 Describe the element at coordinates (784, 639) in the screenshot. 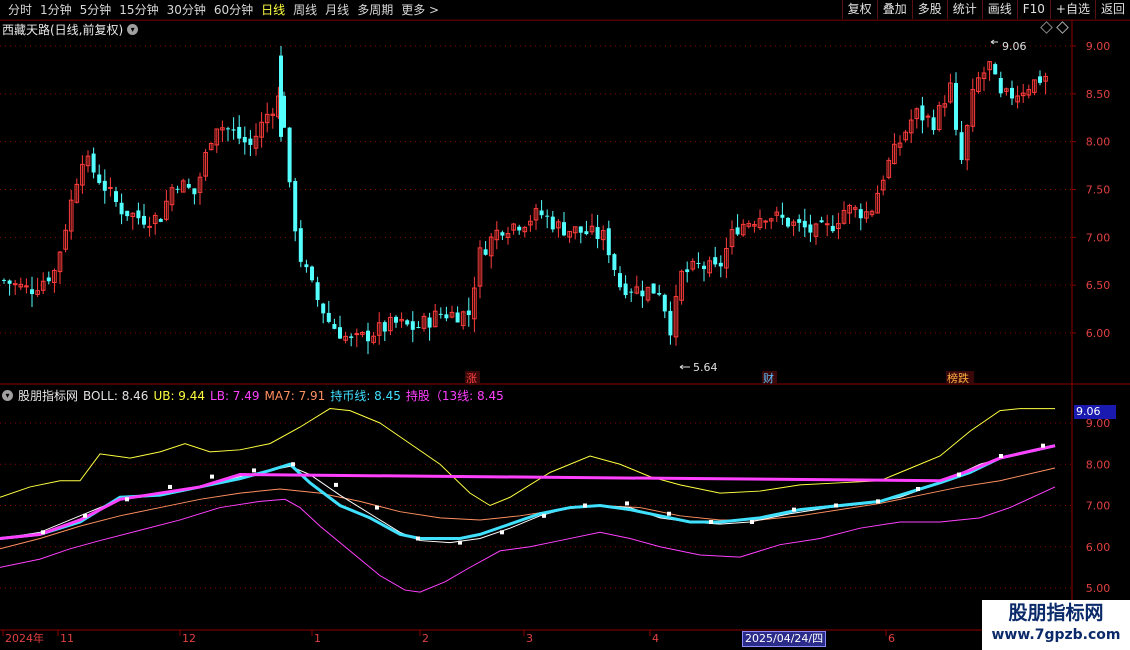

I see `crosshair-date: 2025/04/24/四` at that location.